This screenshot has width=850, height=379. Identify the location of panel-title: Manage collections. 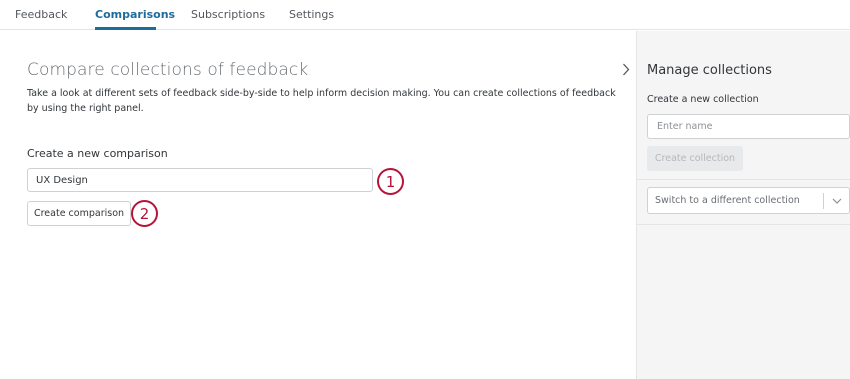
(709, 70).